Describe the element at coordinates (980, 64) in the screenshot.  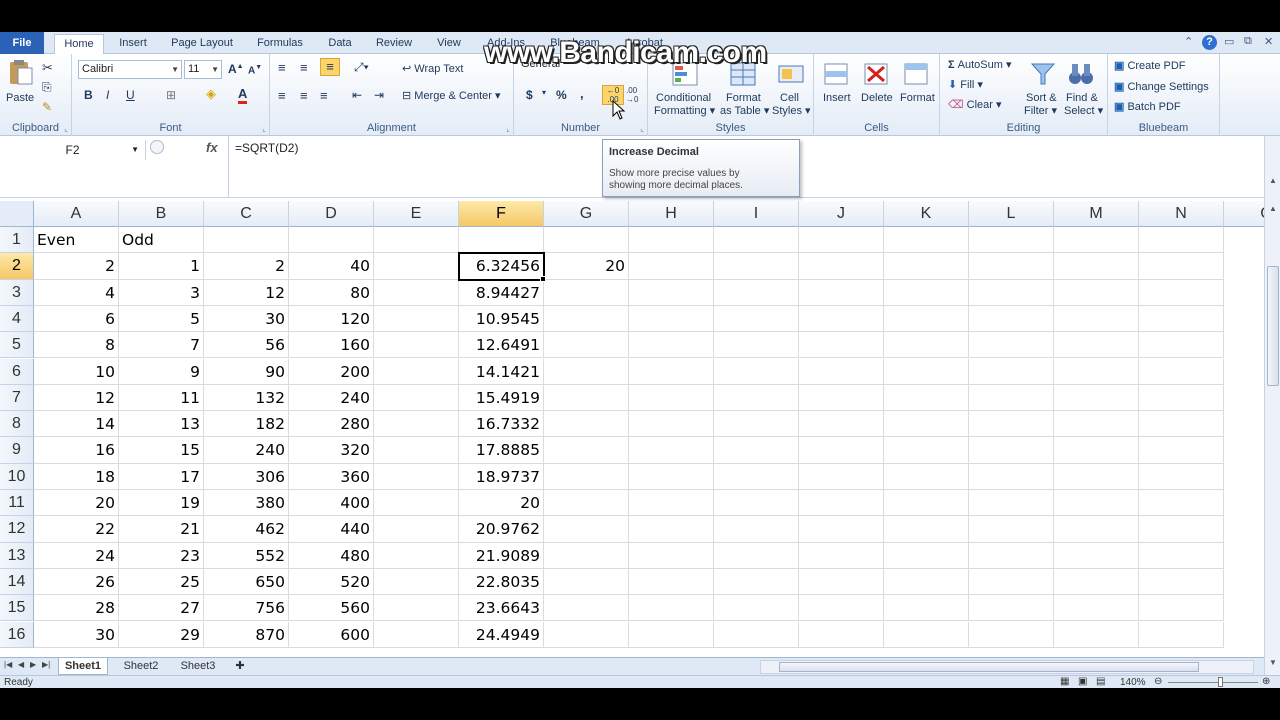
I see `autosum-button: Σ AutoSum ▾` at that location.